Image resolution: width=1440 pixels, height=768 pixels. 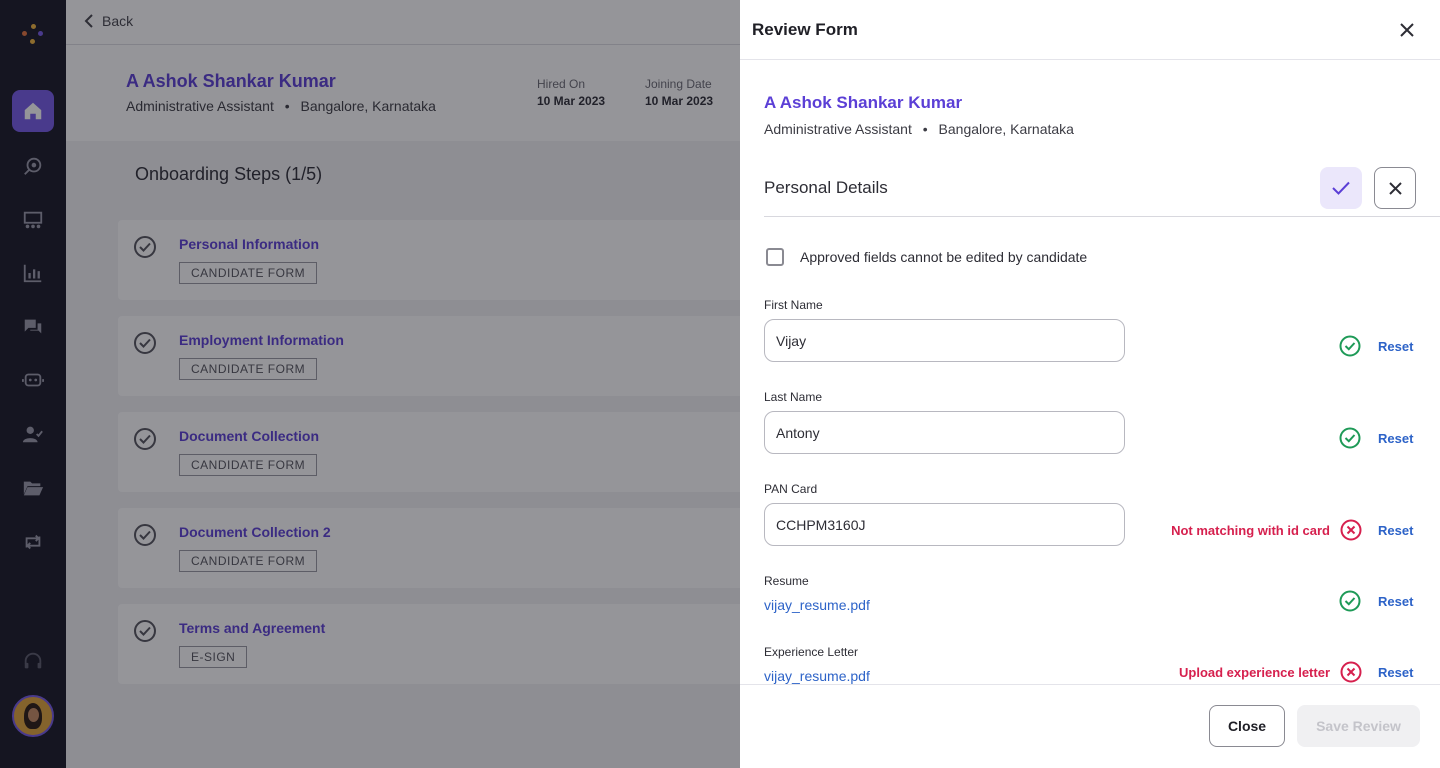 What do you see at coordinates (793, 305) in the screenshot?
I see `first-name-label: First Name` at bounding box center [793, 305].